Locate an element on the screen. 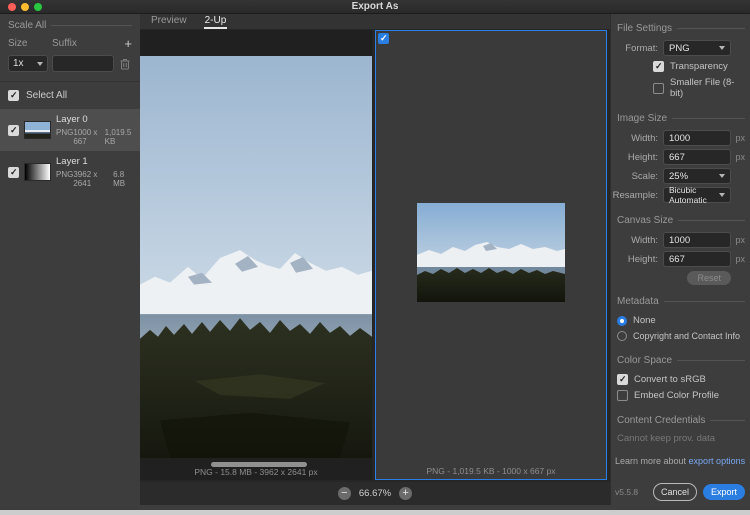 This screenshot has width=750, height=515. metadata-none-radio is located at coordinates (622, 320).